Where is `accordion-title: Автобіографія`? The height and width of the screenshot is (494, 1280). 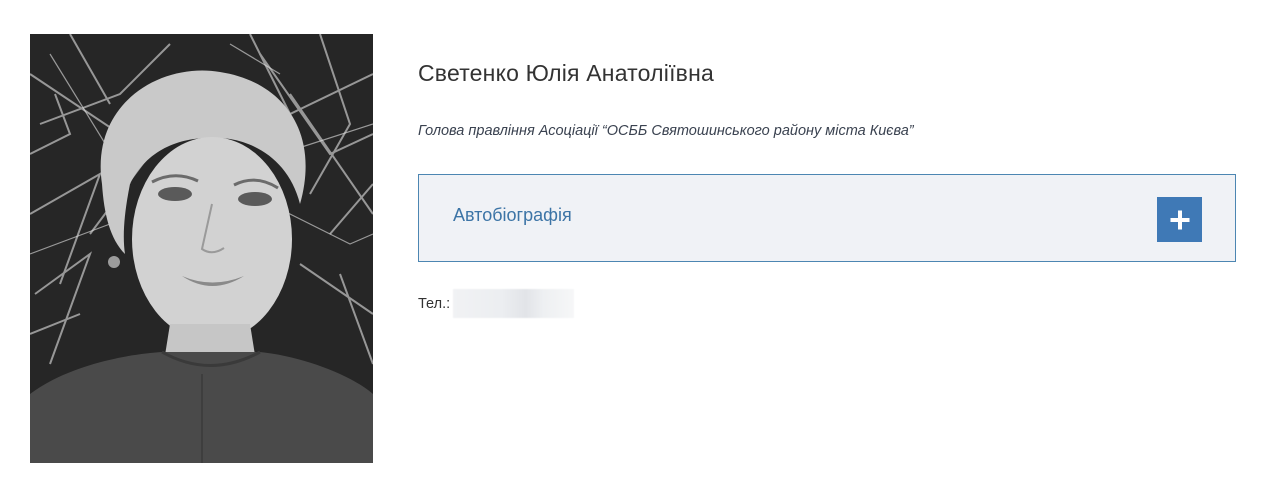
accordion-title: Автобіографія is located at coordinates (512, 215).